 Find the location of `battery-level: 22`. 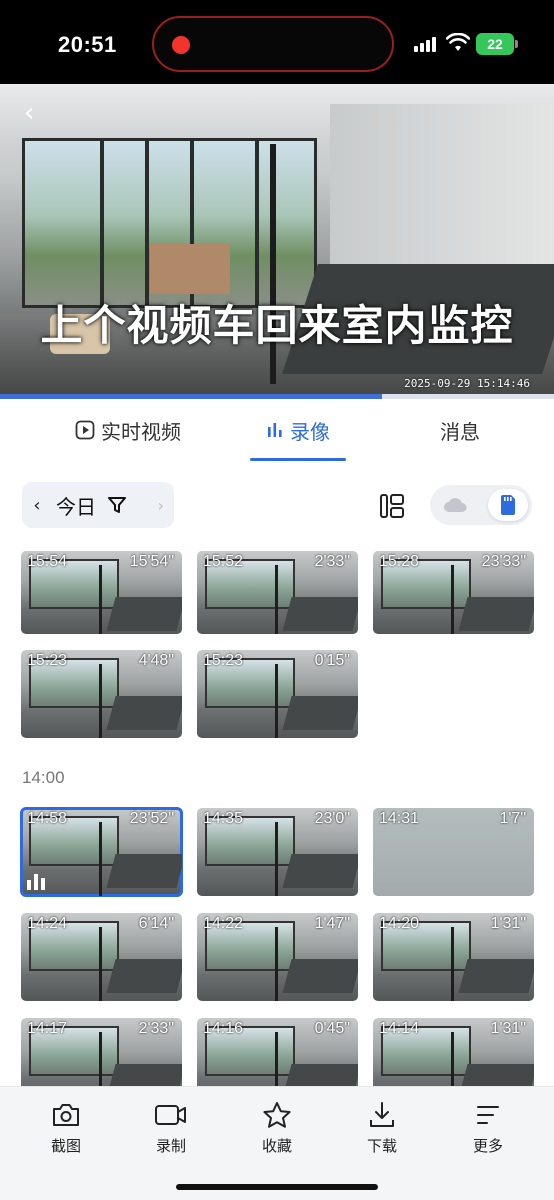

battery-level: 22 is located at coordinates (495, 44).